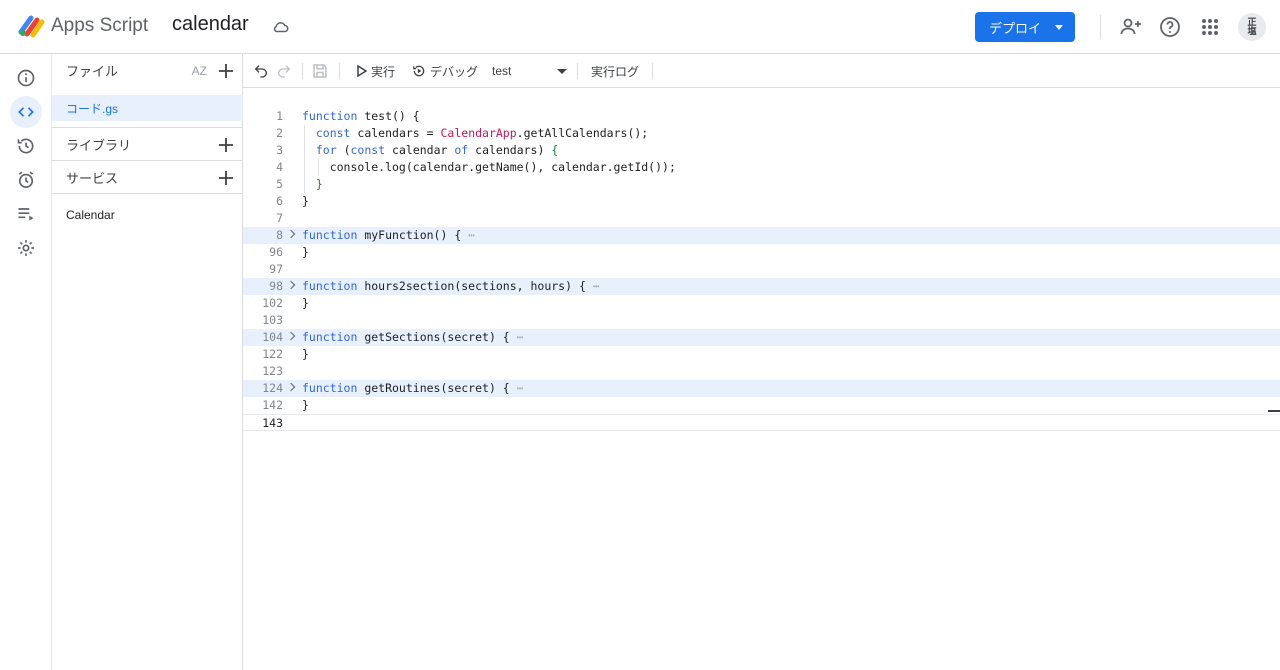 This screenshot has width=1280, height=670. What do you see at coordinates (279, 150) in the screenshot?
I see `line-number: 3` at bounding box center [279, 150].